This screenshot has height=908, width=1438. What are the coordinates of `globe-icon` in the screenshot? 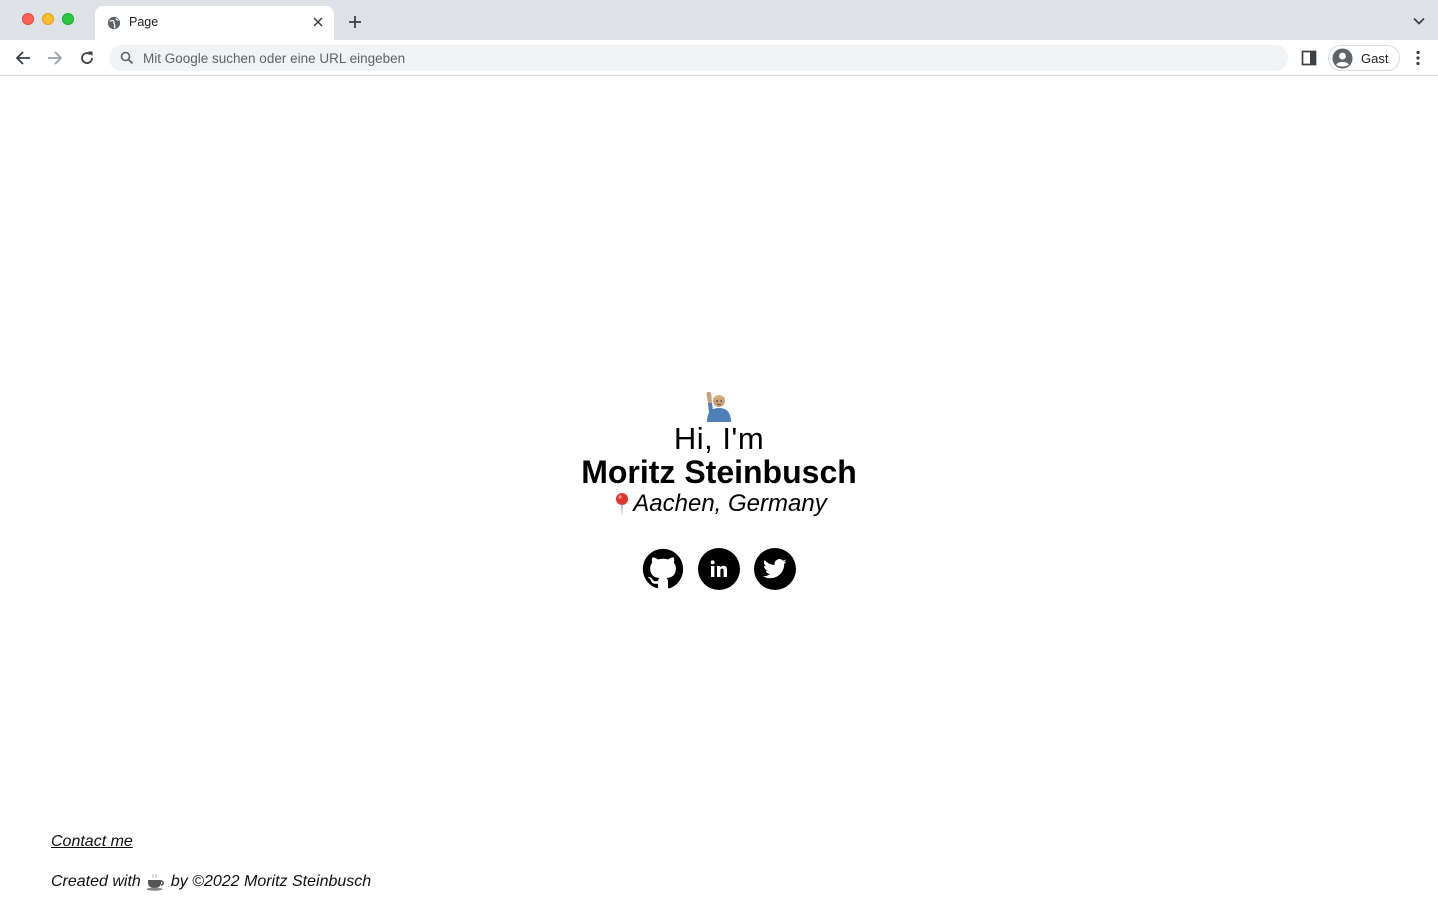 It's located at (114, 23).